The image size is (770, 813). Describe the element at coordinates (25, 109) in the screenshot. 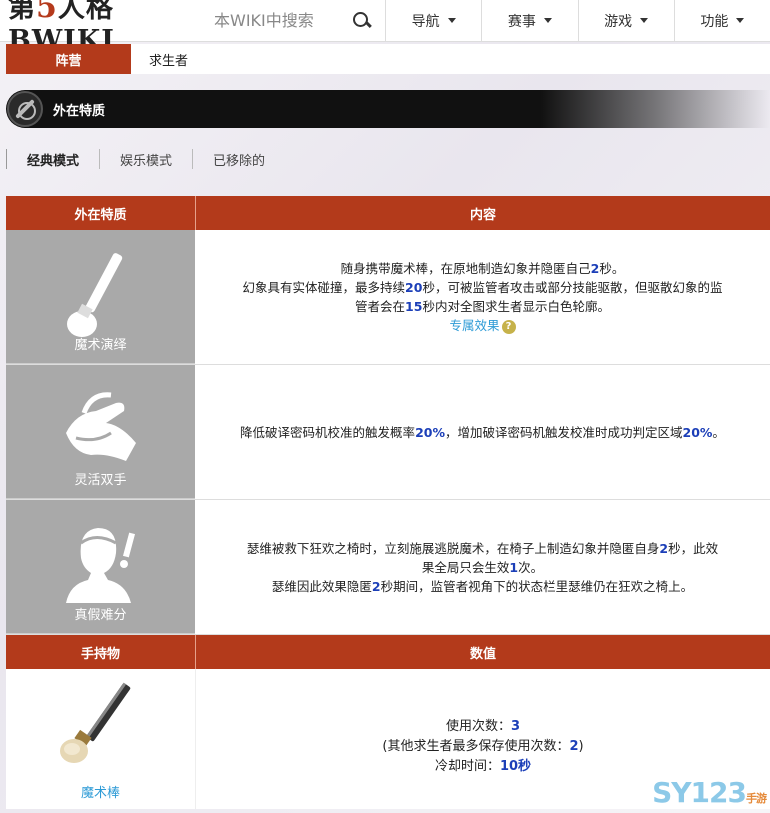

I see `section-emblem-icon` at that location.